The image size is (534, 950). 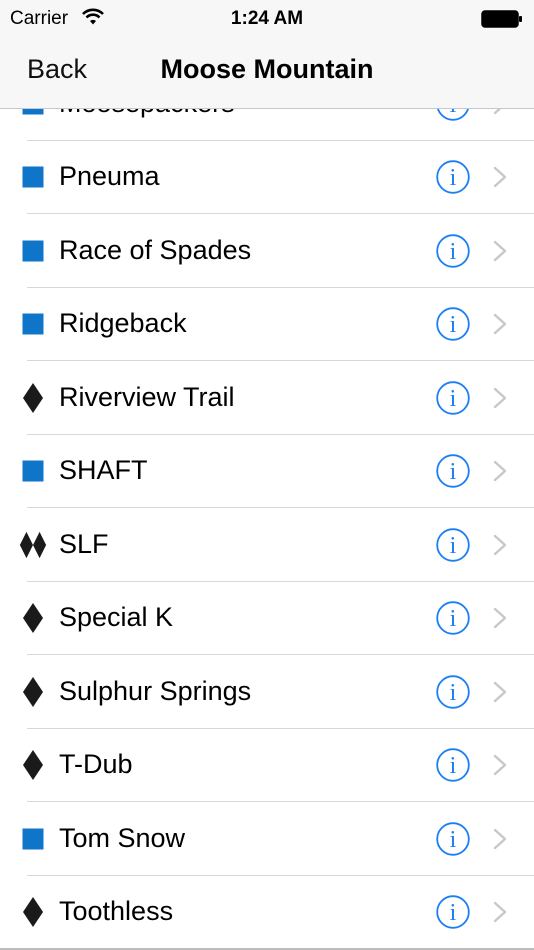 I want to click on list-item: Race of Spades i, so click(x=267, y=251).